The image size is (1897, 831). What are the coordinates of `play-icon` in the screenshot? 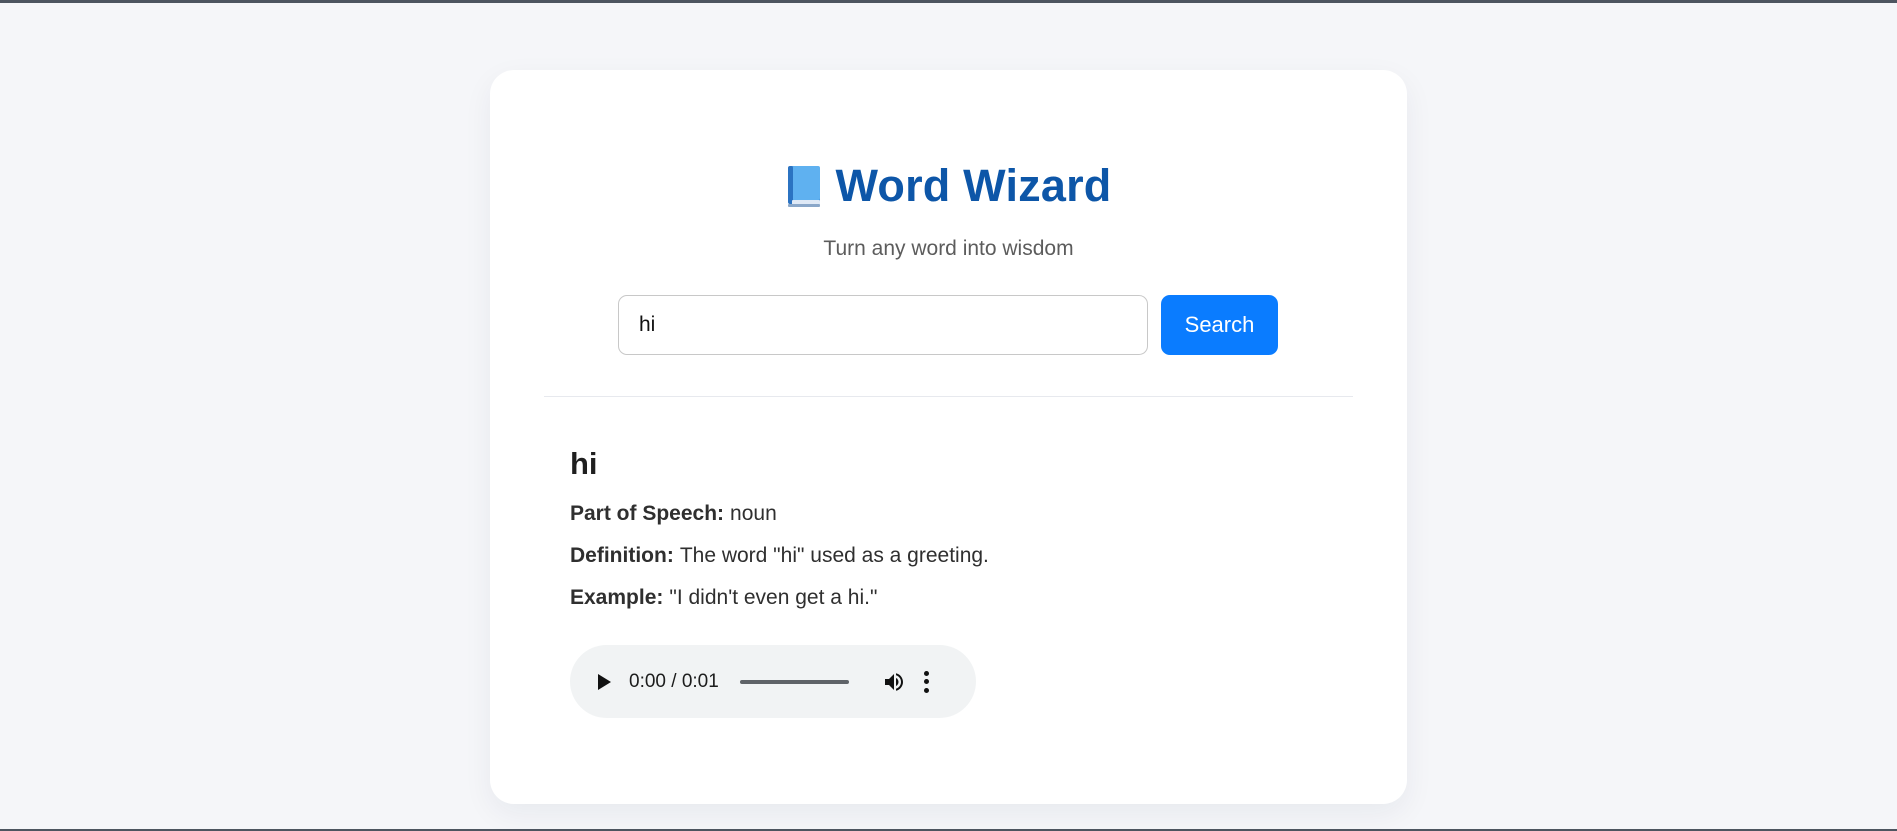 It's located at (604, 681).